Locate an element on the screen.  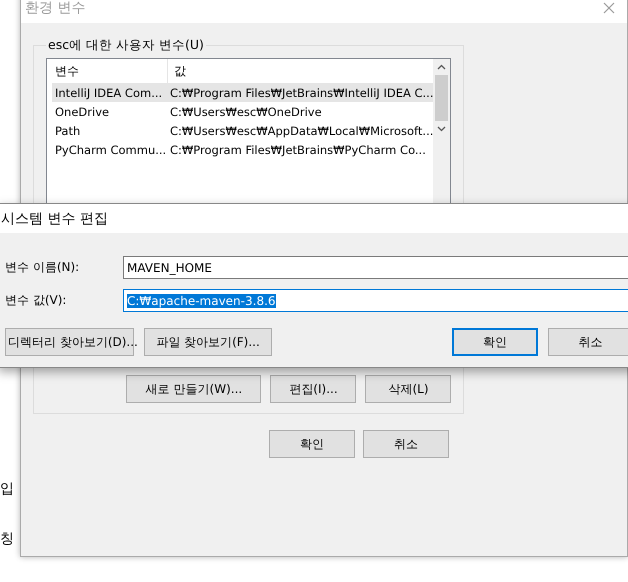
field-label: 변수 값(V): is located at coordinates (36, 300).